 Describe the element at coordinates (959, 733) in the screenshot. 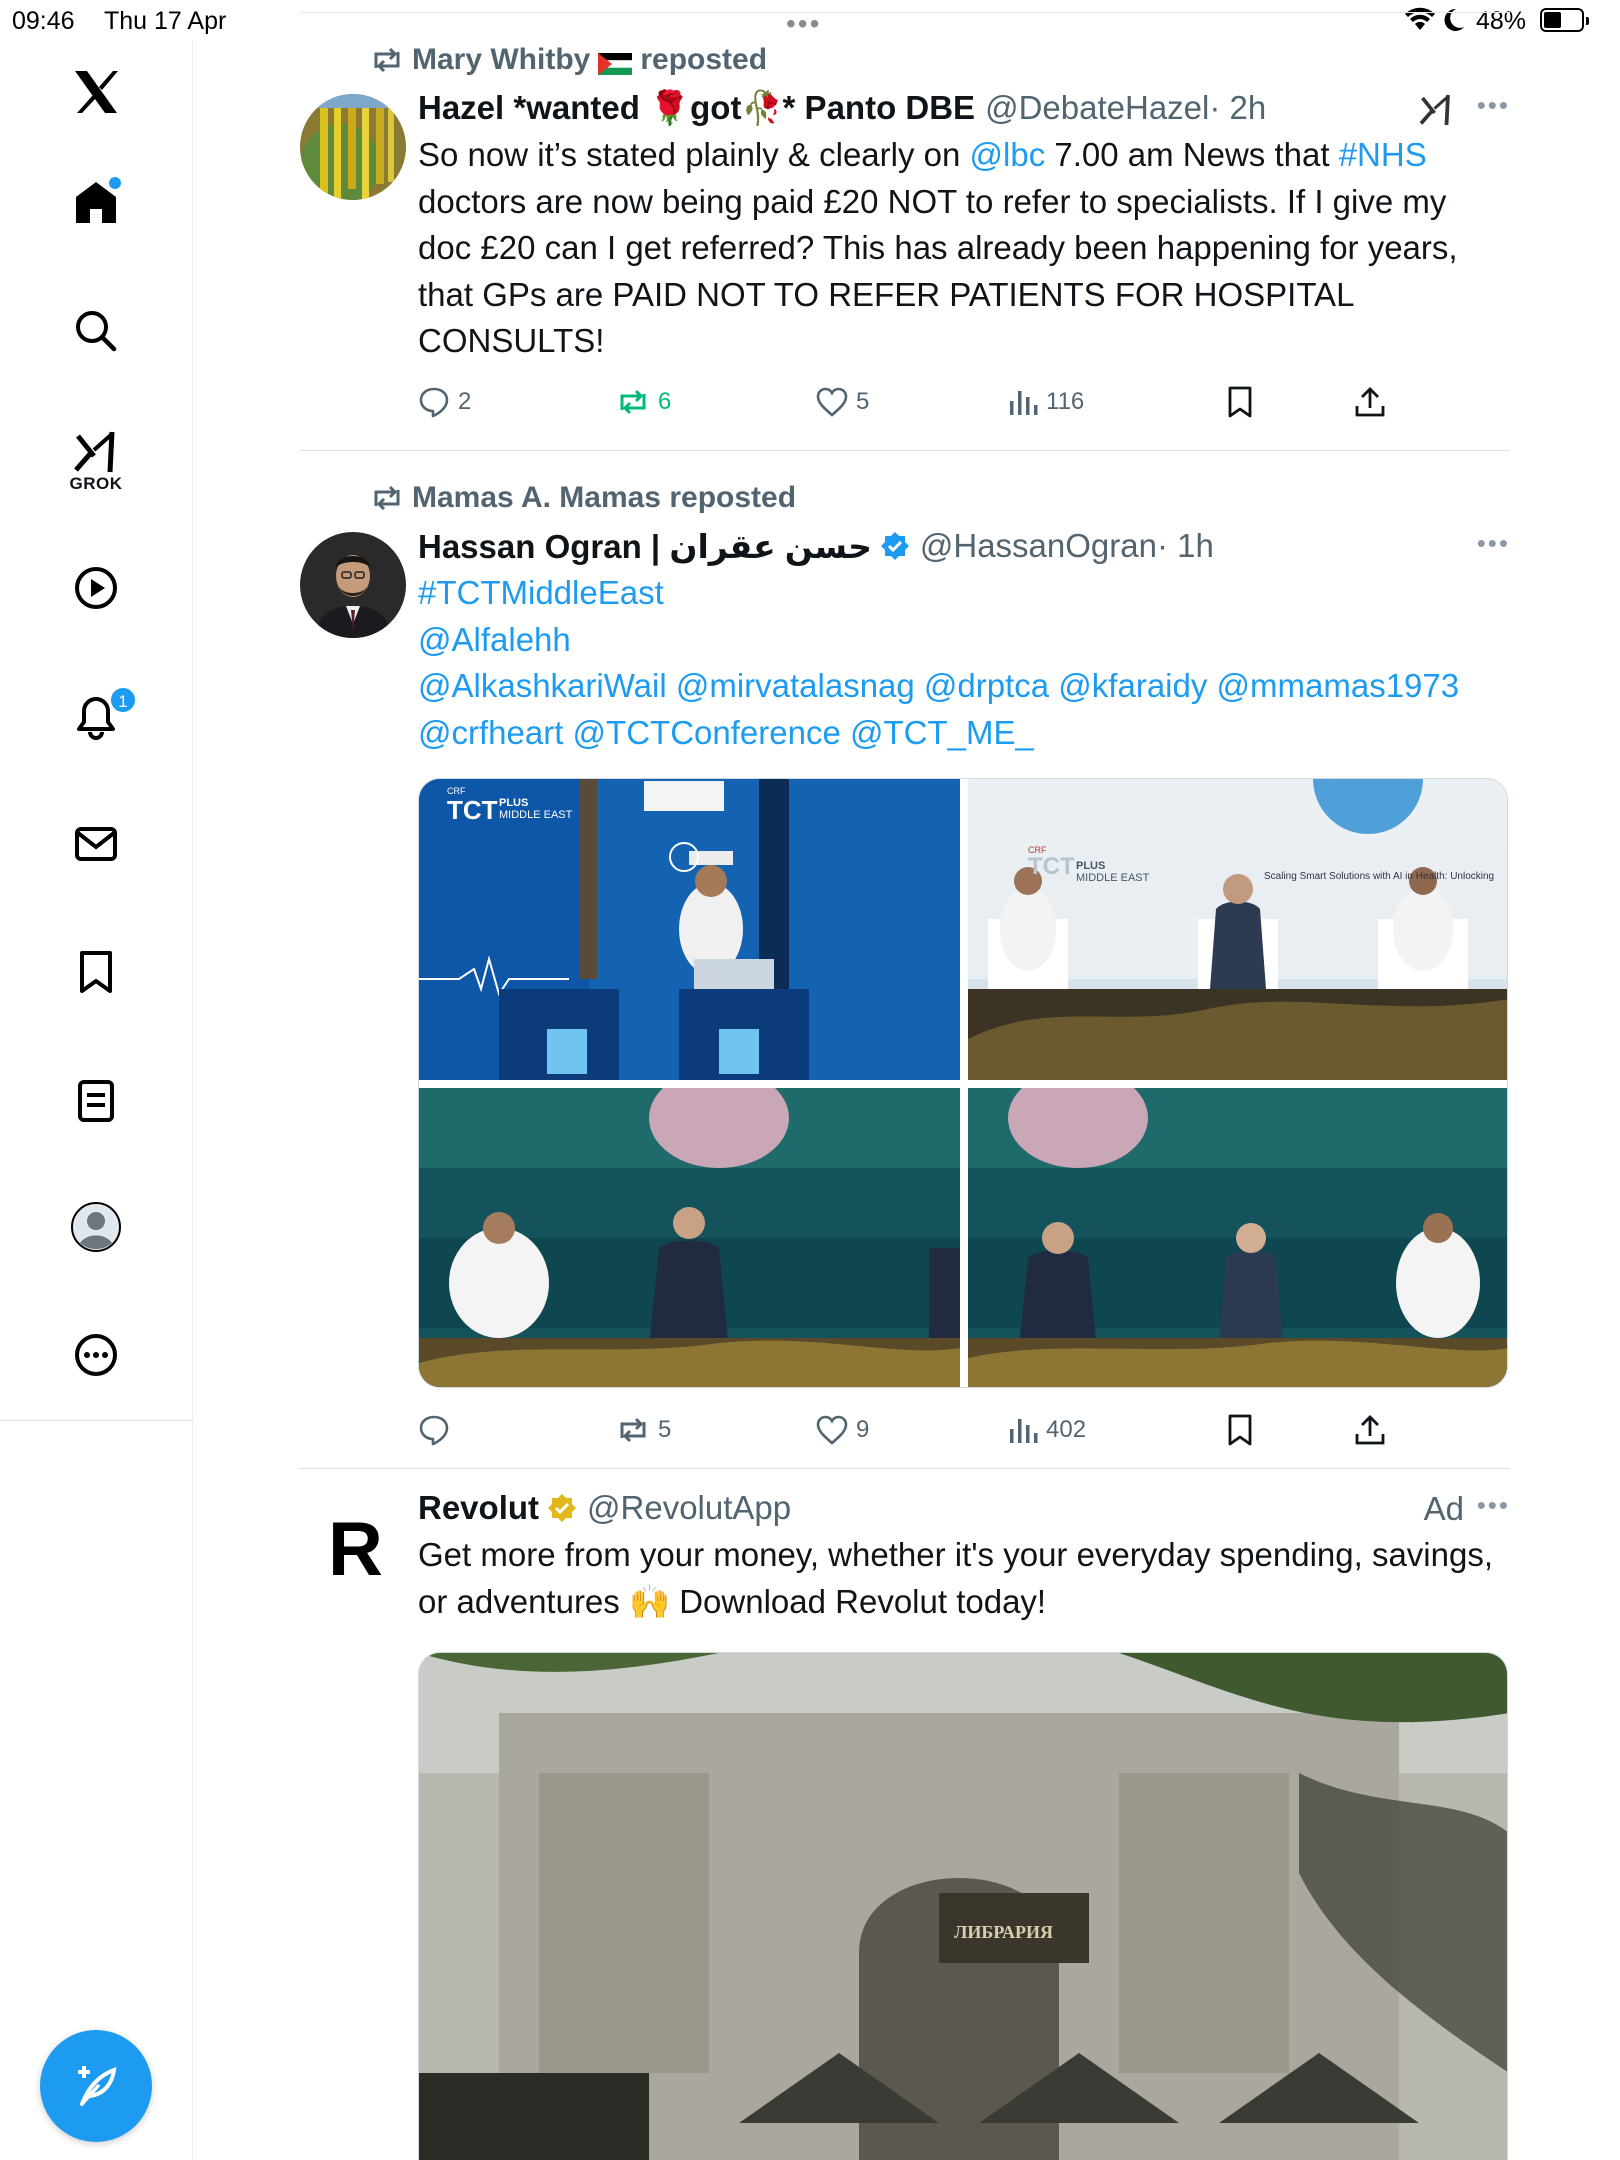

I see `mentions-line: @crfheart @TCTConference @TCT_ME_` at that location.